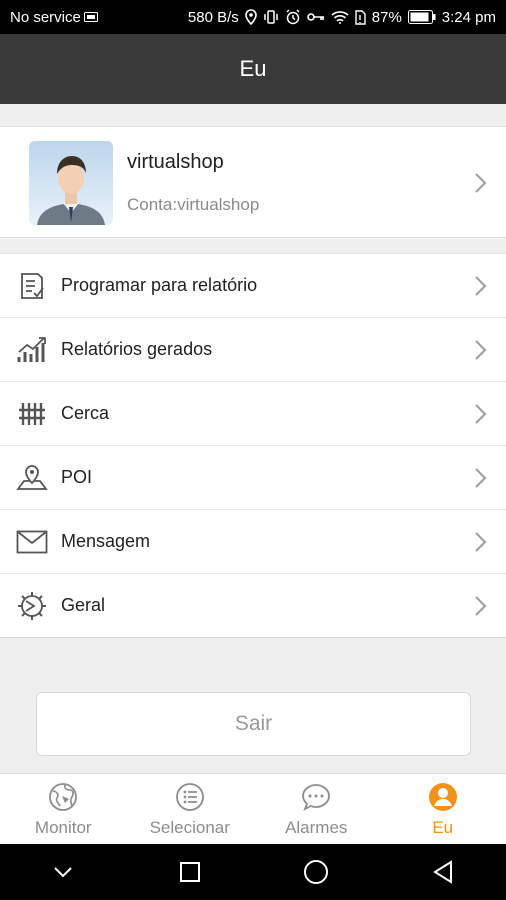  I want to click on tab-me: Eu, so click(443, 809).